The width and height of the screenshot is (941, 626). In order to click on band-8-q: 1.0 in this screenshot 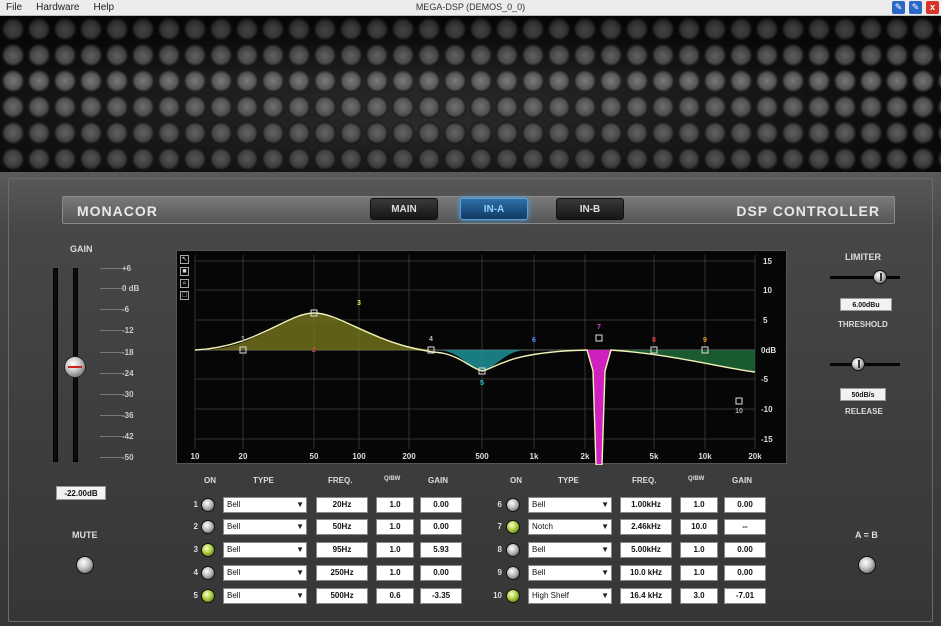, I will do `click(699, 550)`.